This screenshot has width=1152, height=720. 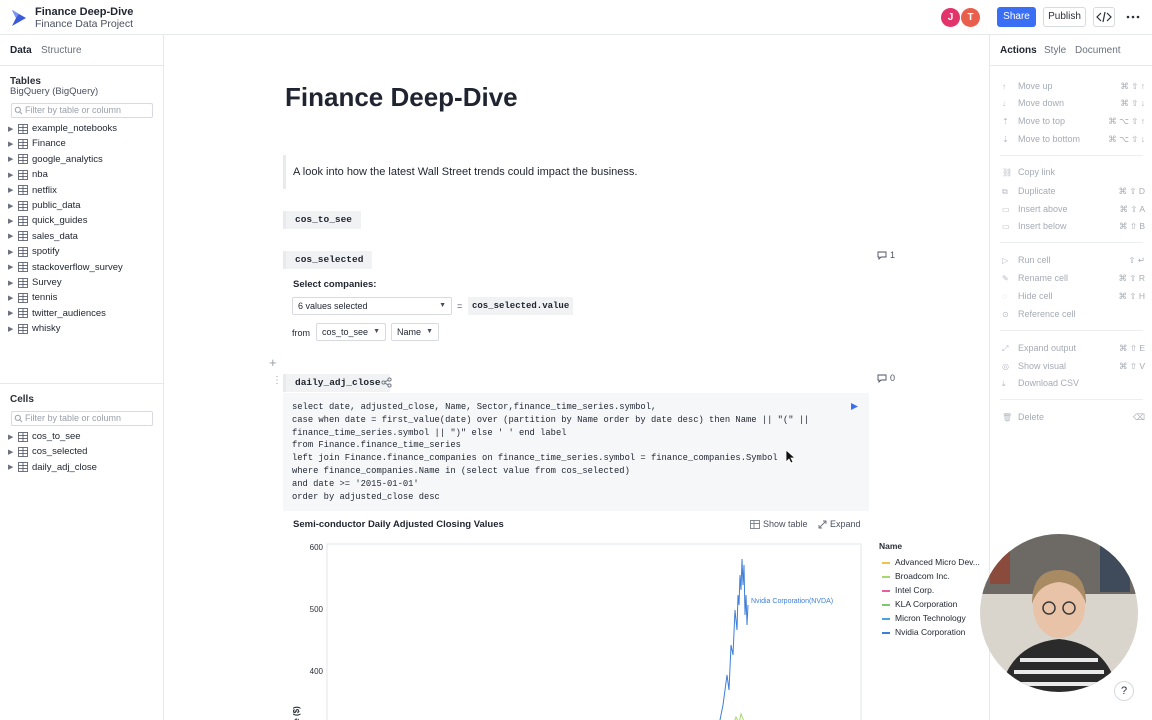 What do you see at coordinates (1073, 193) in the screenshot?
I see `action-duplicate: ⧉ Duplicate ⌘ ⇧ D` at bounding box center [1073, 193].